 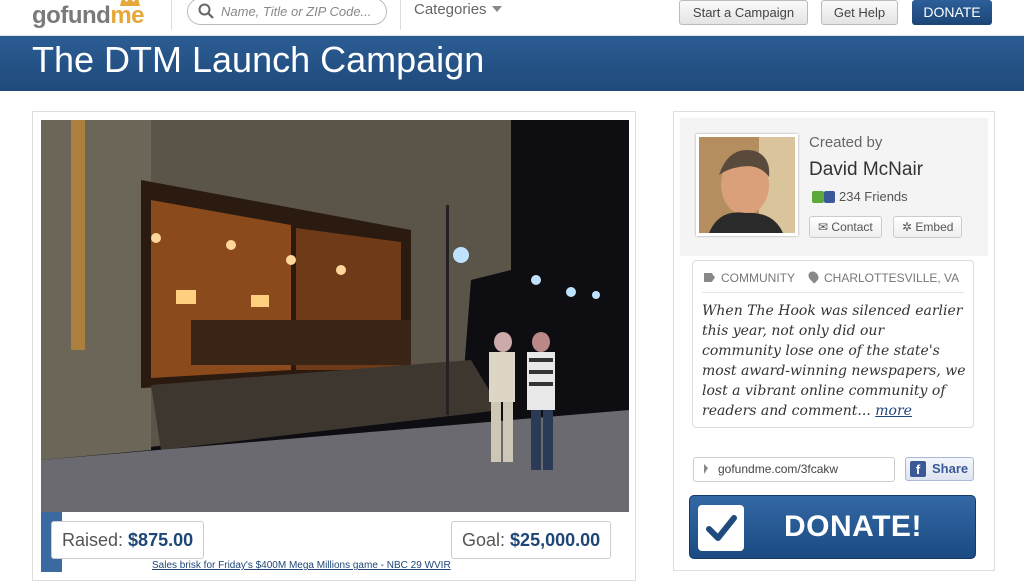 What do you see at coordinates (512, 63) in the screenshot?
I see `campaign-banner: The DTM Launch Campaign` at bounding box center [512, 63].